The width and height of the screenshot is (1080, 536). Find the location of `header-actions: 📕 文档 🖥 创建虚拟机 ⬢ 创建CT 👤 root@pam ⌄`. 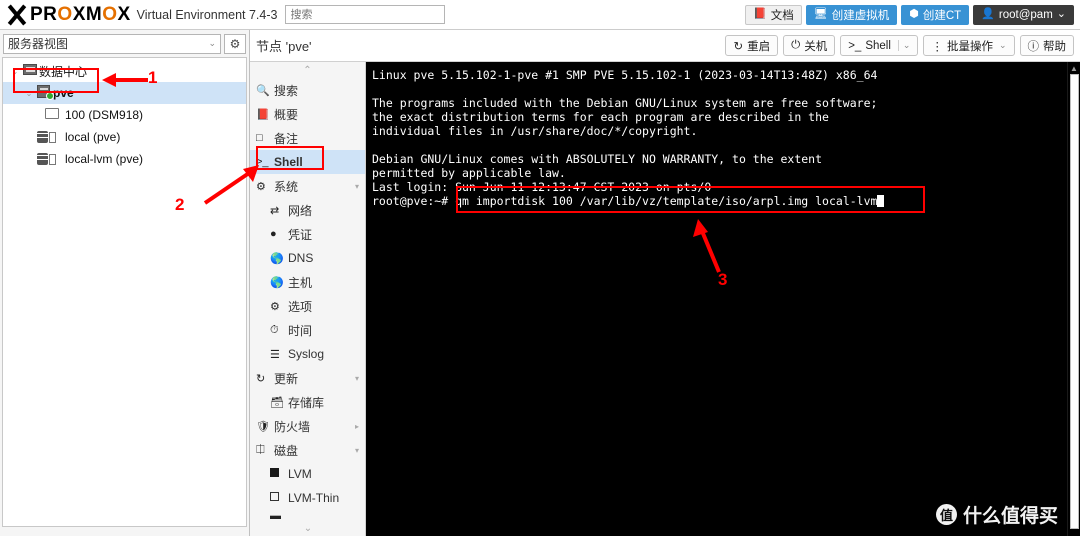

header-actions: 📕 文档 🖥 创建虚拟机 ⬢ 创建CT 👤 root@pam ⌄ is located at coordinates (912, 14).